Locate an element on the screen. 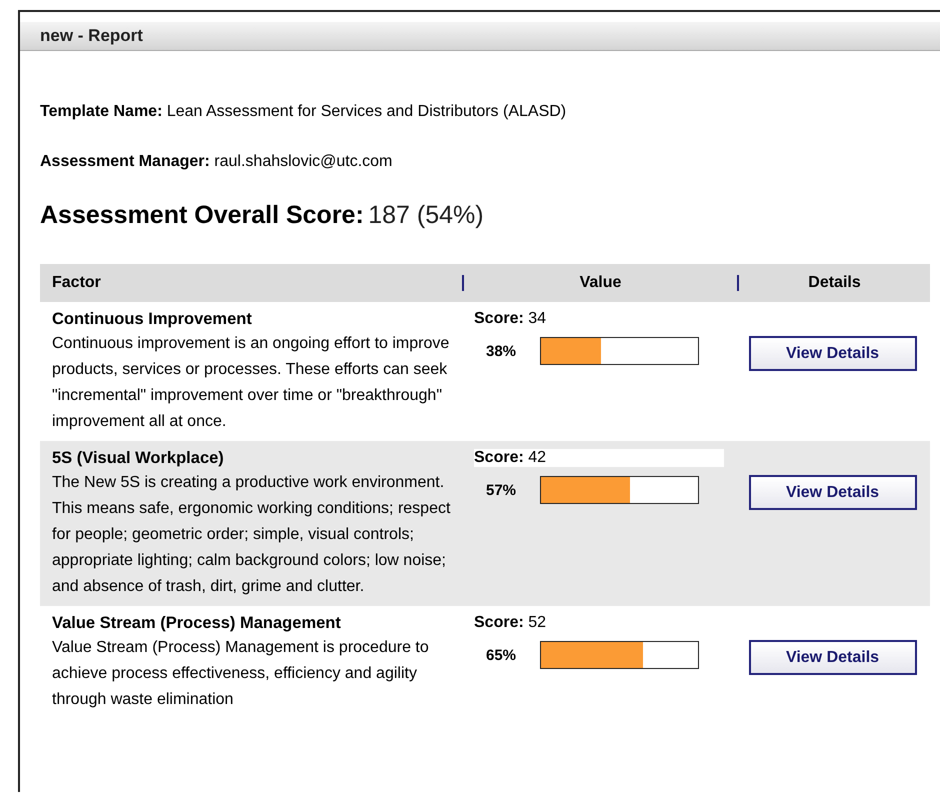  overall-score-label: Assessment Overall Score: is located at coordinates (202, 215).